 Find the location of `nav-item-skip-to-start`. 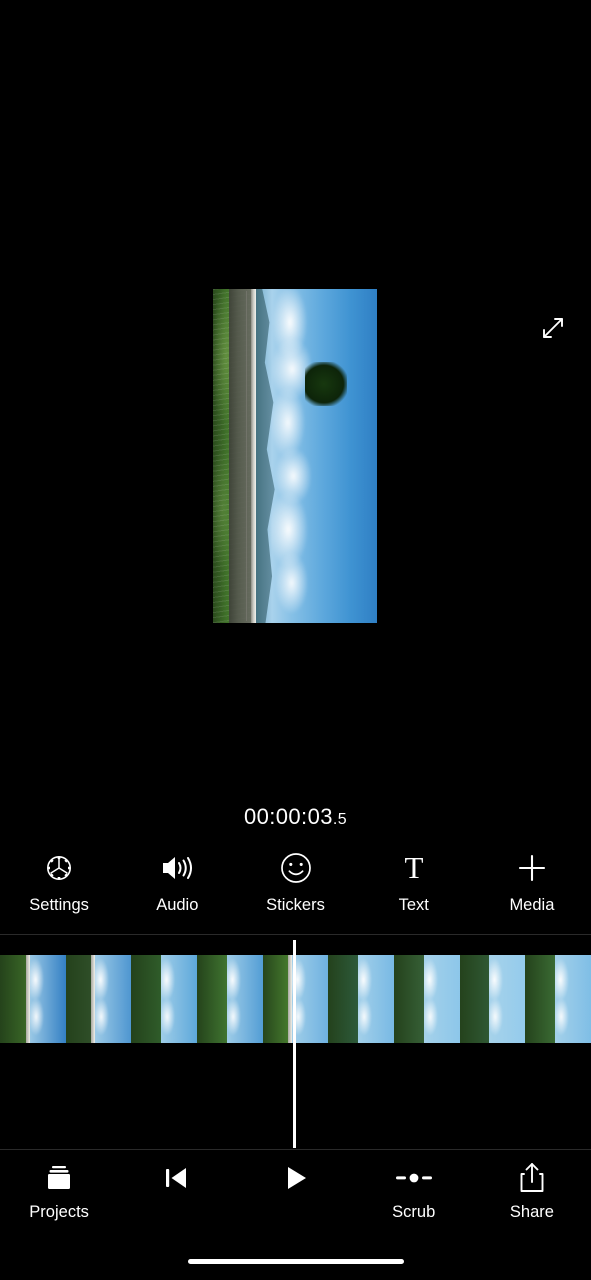

nav-item-skip-to-start is located at coordinates (177, 1195).